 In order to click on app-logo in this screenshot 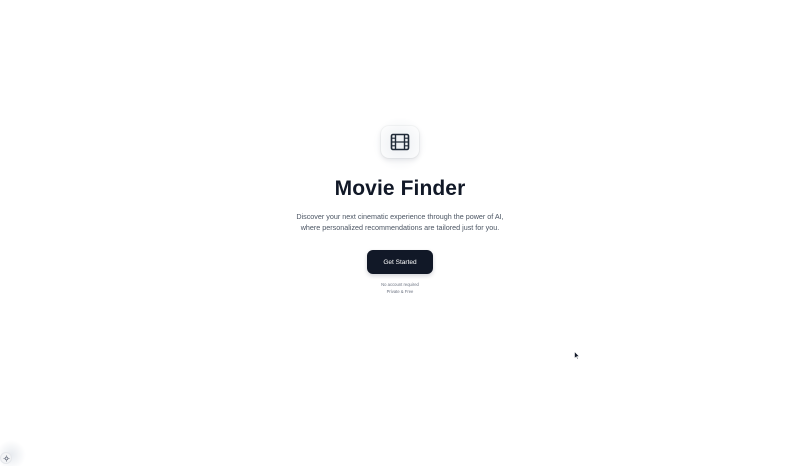, I will do `click(400, 144)`.